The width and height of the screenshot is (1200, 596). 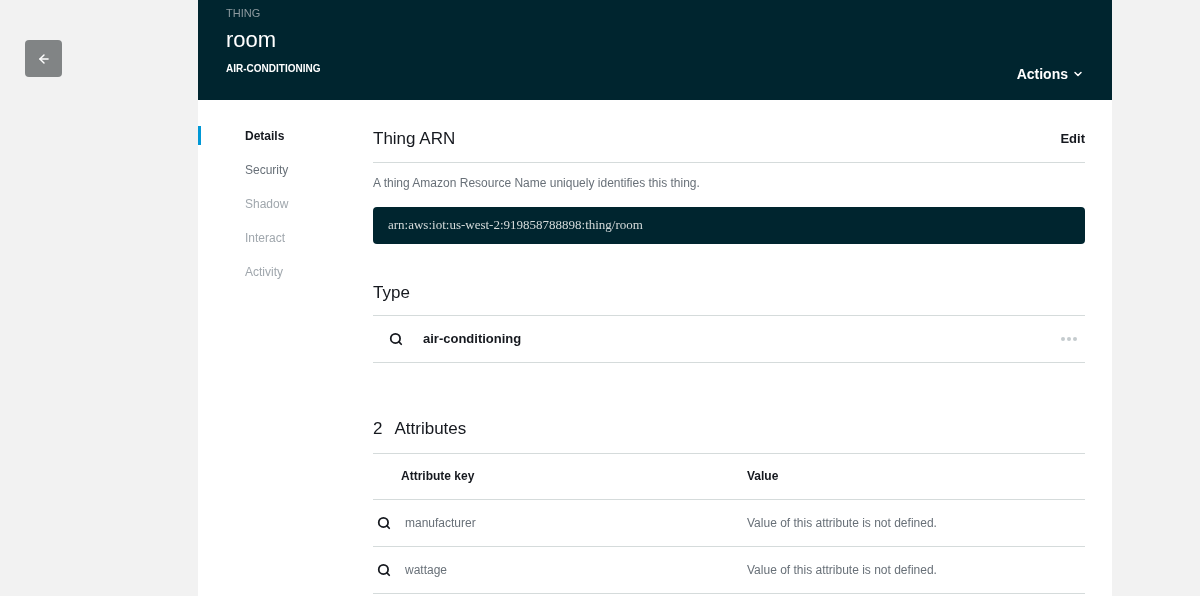 I want to click on column-header: Attribute key, so click(x=438, y=476).